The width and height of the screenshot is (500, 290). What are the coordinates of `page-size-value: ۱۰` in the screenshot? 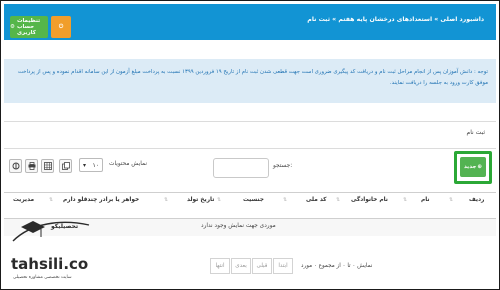 It's located at (95, 165).